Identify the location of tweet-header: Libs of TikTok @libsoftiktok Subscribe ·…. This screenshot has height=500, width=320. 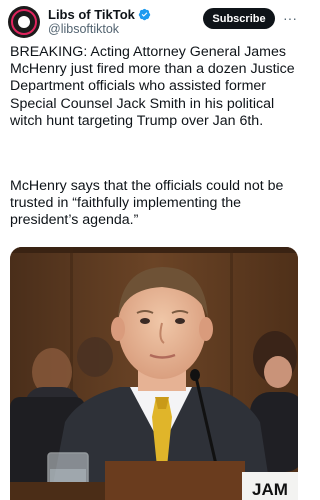
(152, 21).